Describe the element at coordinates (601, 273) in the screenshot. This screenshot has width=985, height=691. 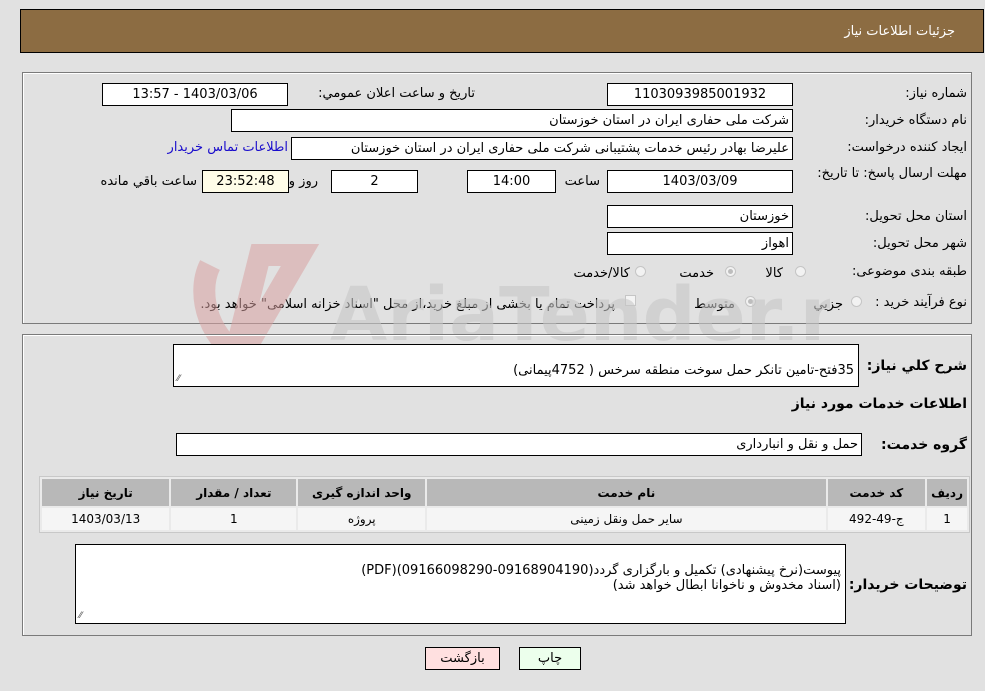
I see `category-option-goods-service: کالا/خدمت` at that location.